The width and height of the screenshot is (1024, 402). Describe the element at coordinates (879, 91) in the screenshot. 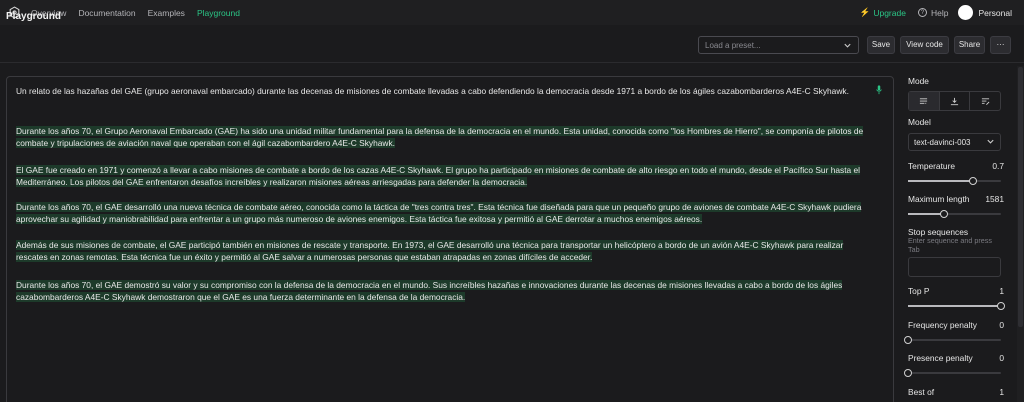

I see `microphone-icon` at that location.